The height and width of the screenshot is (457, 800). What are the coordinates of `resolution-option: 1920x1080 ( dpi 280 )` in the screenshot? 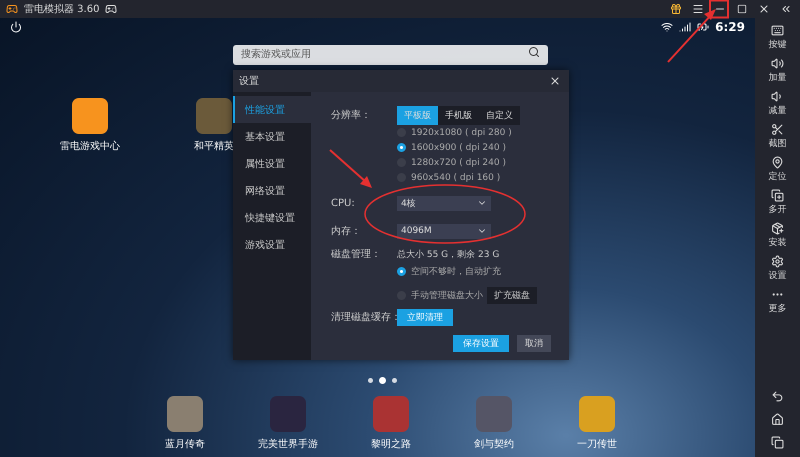 It's located at (454, 132).